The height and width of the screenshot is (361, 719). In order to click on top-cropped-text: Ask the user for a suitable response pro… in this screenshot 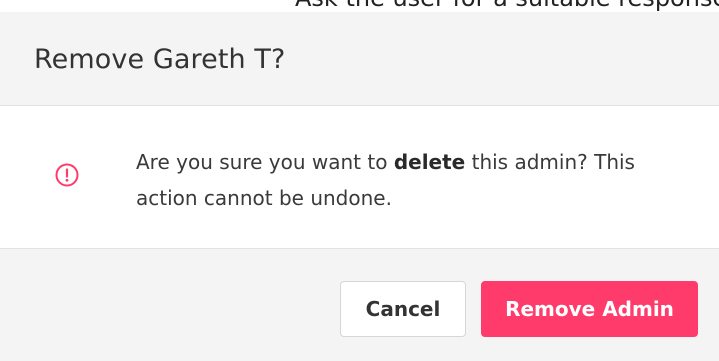, I will do `click(359, 6)`.